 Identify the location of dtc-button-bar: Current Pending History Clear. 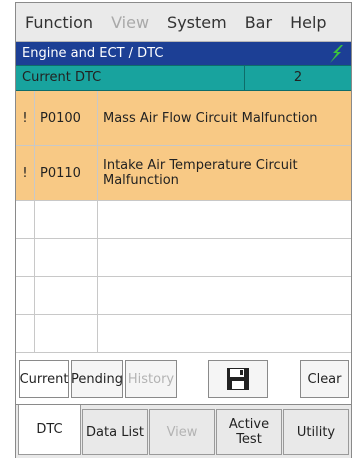
(183, 378).